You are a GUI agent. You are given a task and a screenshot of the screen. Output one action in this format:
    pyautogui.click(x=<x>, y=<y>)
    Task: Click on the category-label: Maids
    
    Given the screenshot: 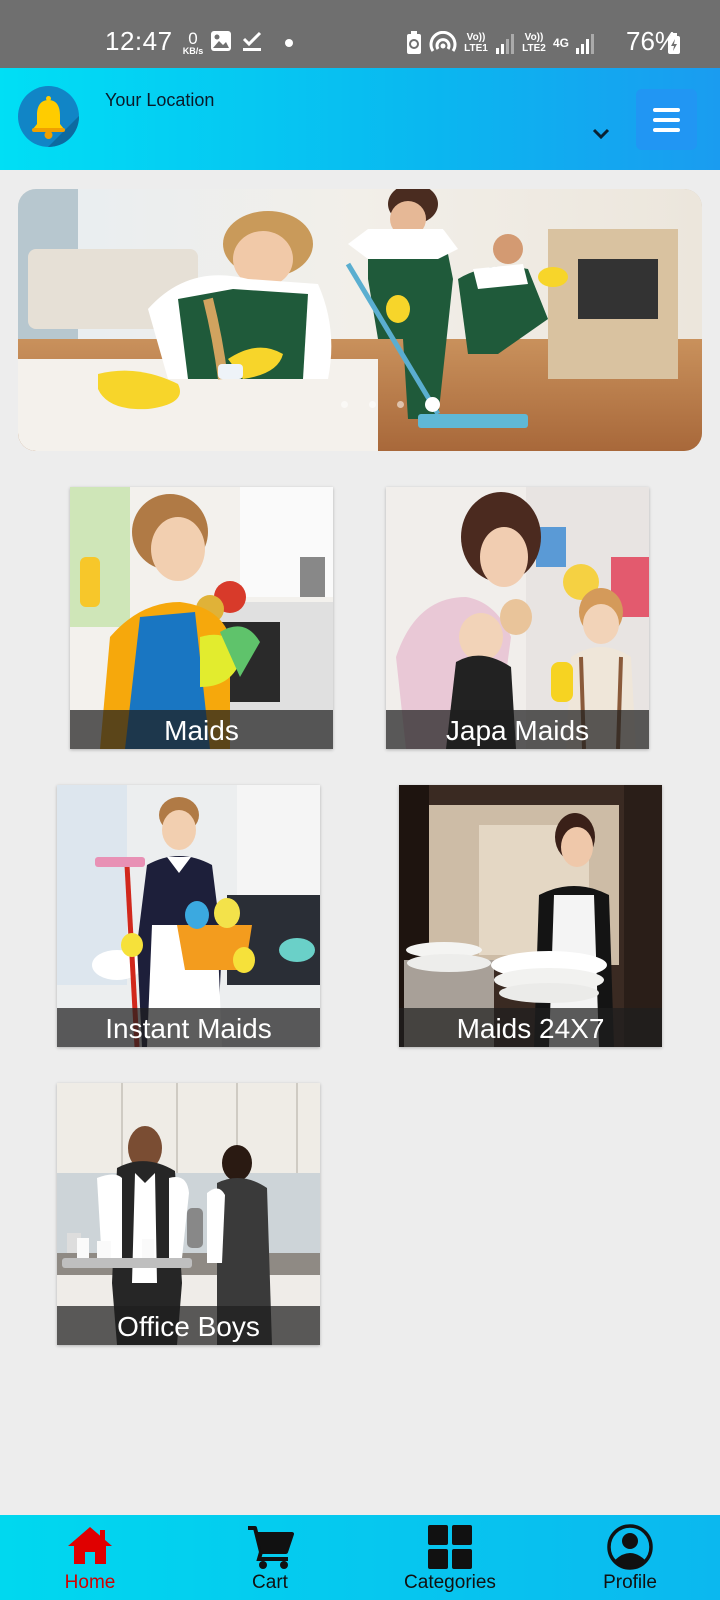 What is the action you would take?
    pyautogui.click(x=201, y=729)
    